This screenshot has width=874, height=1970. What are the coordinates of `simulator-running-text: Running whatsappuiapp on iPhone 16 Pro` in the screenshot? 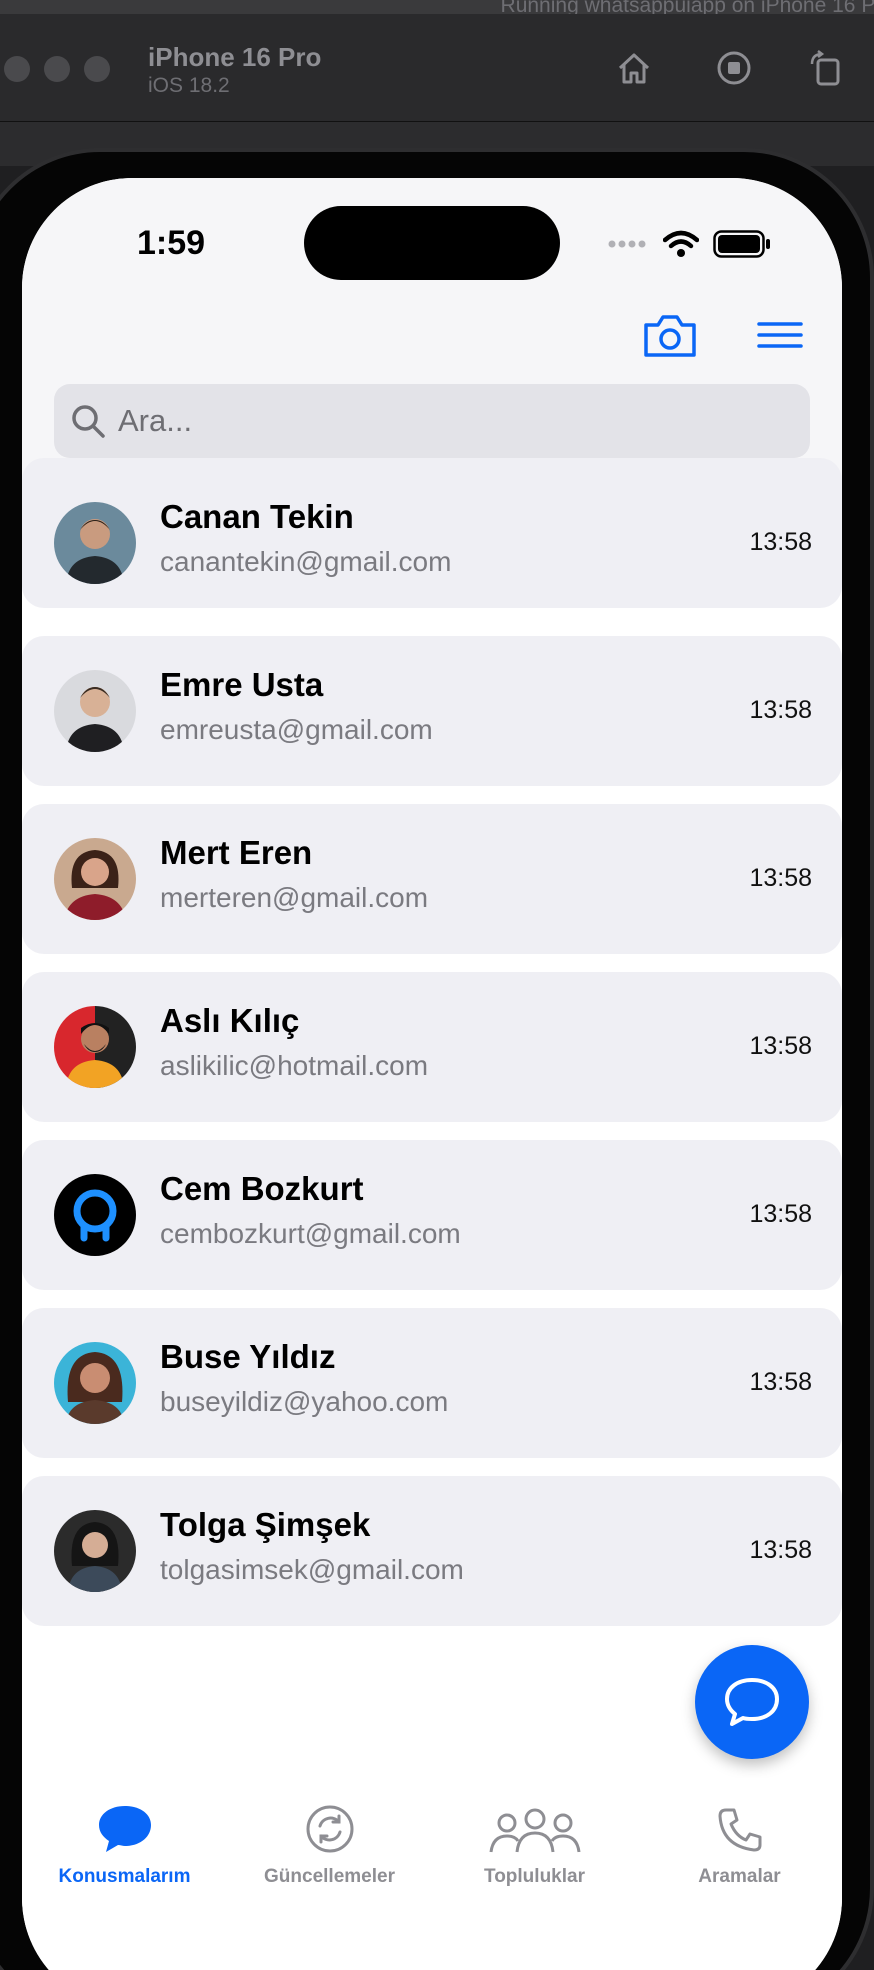 It's located at (687, 7).